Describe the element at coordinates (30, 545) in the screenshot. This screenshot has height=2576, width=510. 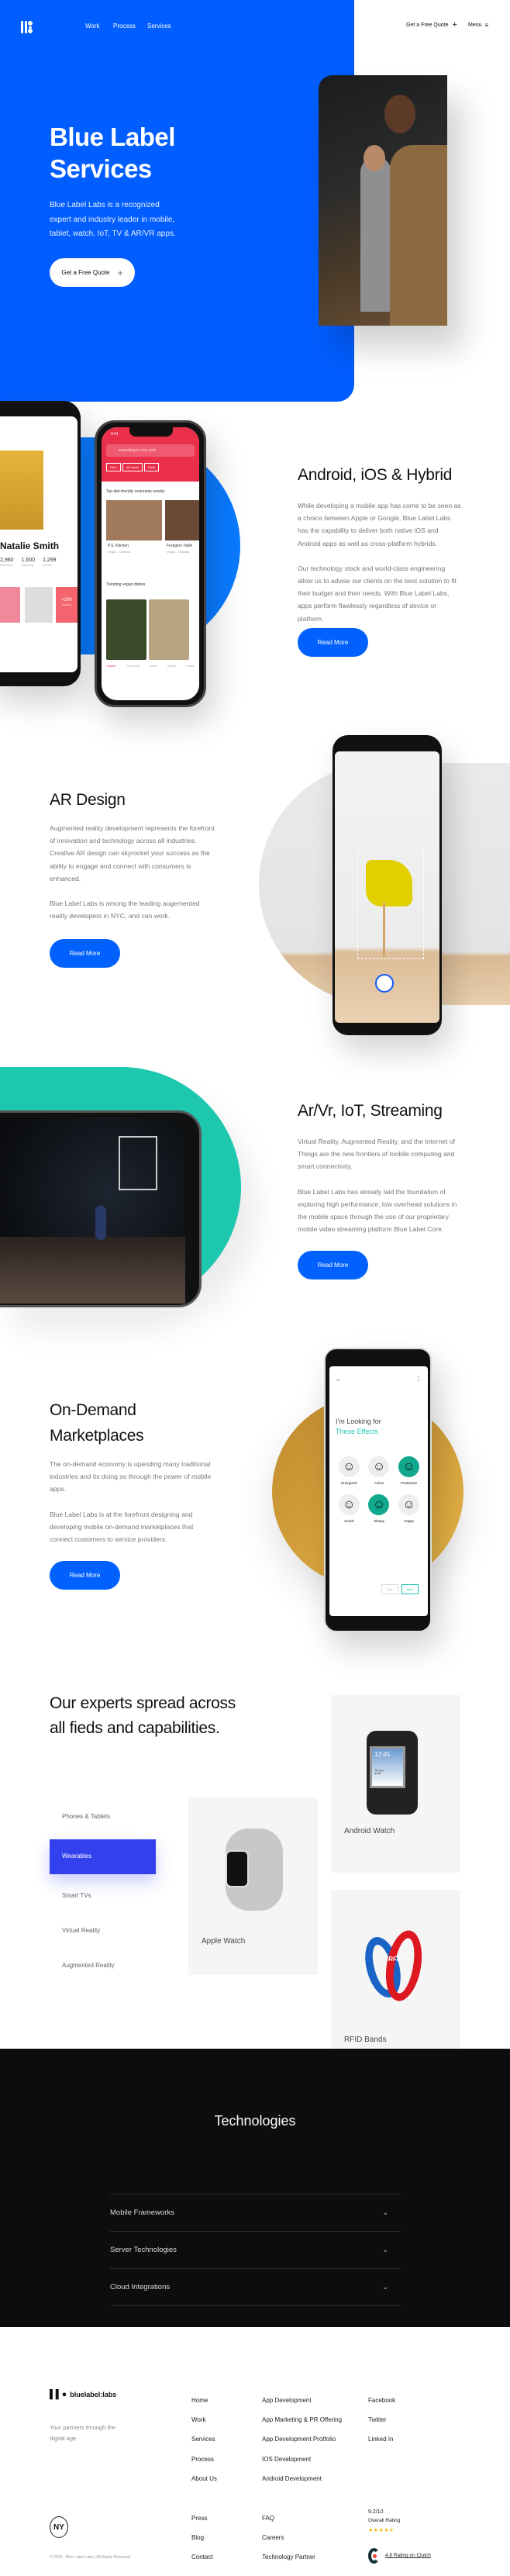
I see `profile-name: Natalie Smith` at that location.